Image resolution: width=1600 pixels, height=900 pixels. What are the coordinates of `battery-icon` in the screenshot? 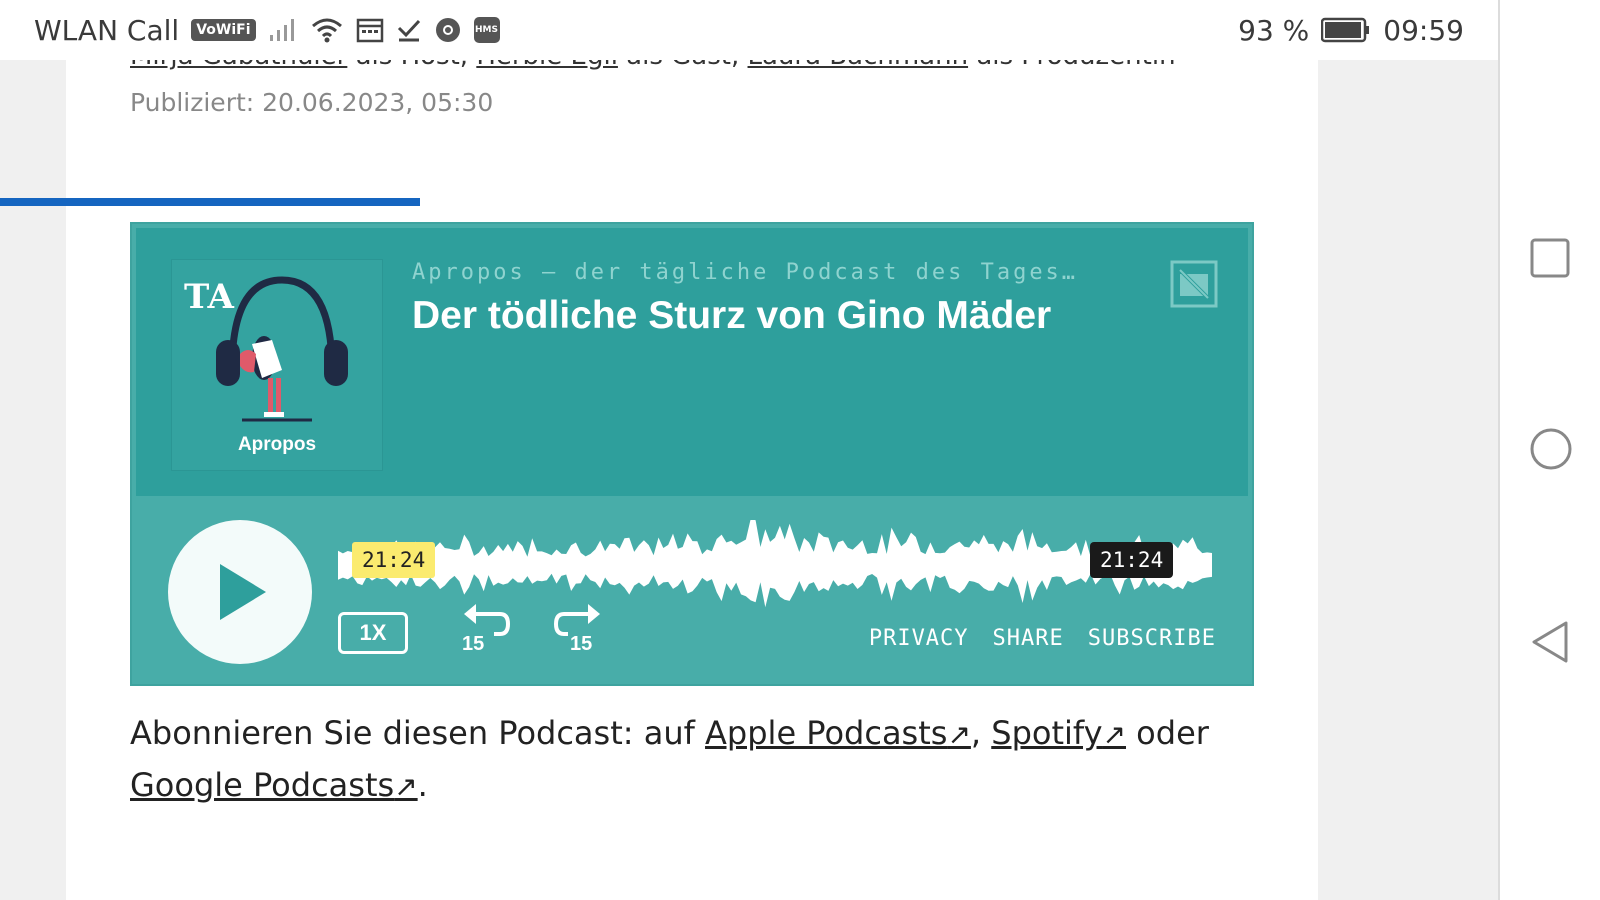 It's located at (1346, 30).